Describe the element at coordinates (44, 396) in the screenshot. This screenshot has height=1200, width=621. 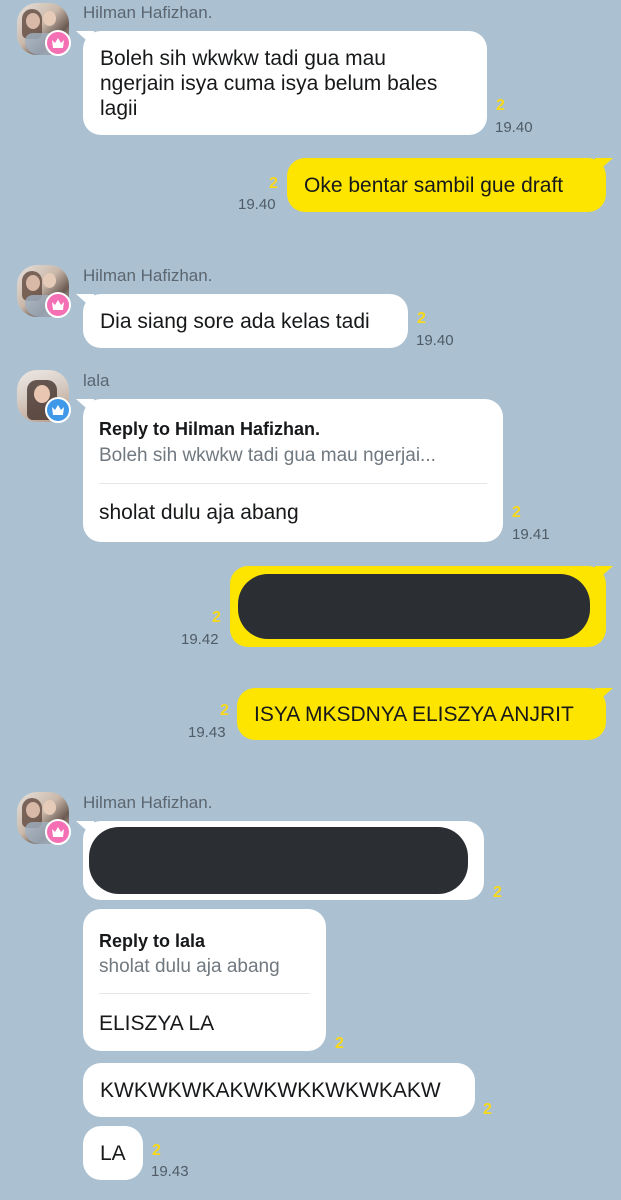
I see `avatar-lala` at that location.